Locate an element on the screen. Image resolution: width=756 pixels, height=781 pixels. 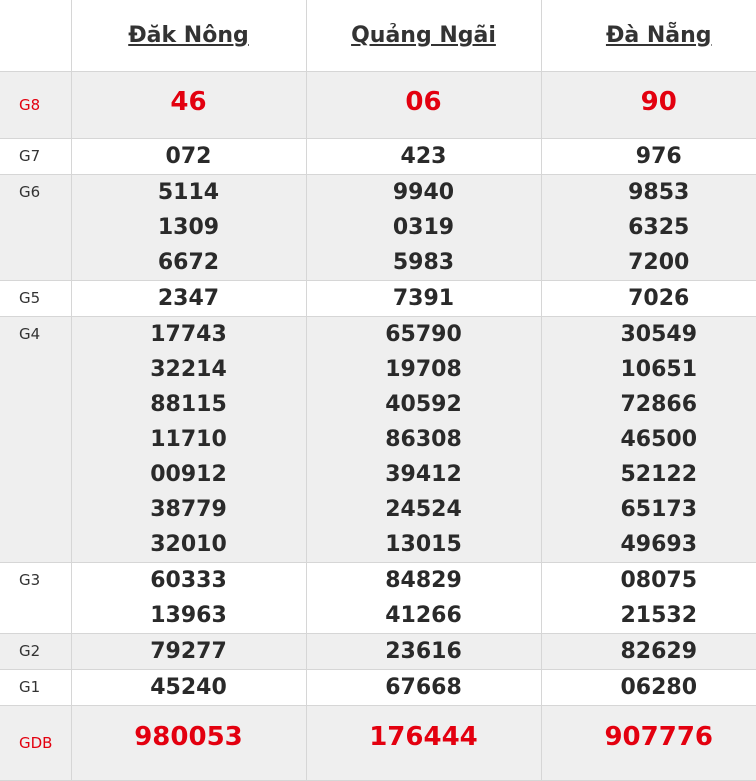
result-number: 45240 is located at coordinates (189, 687).